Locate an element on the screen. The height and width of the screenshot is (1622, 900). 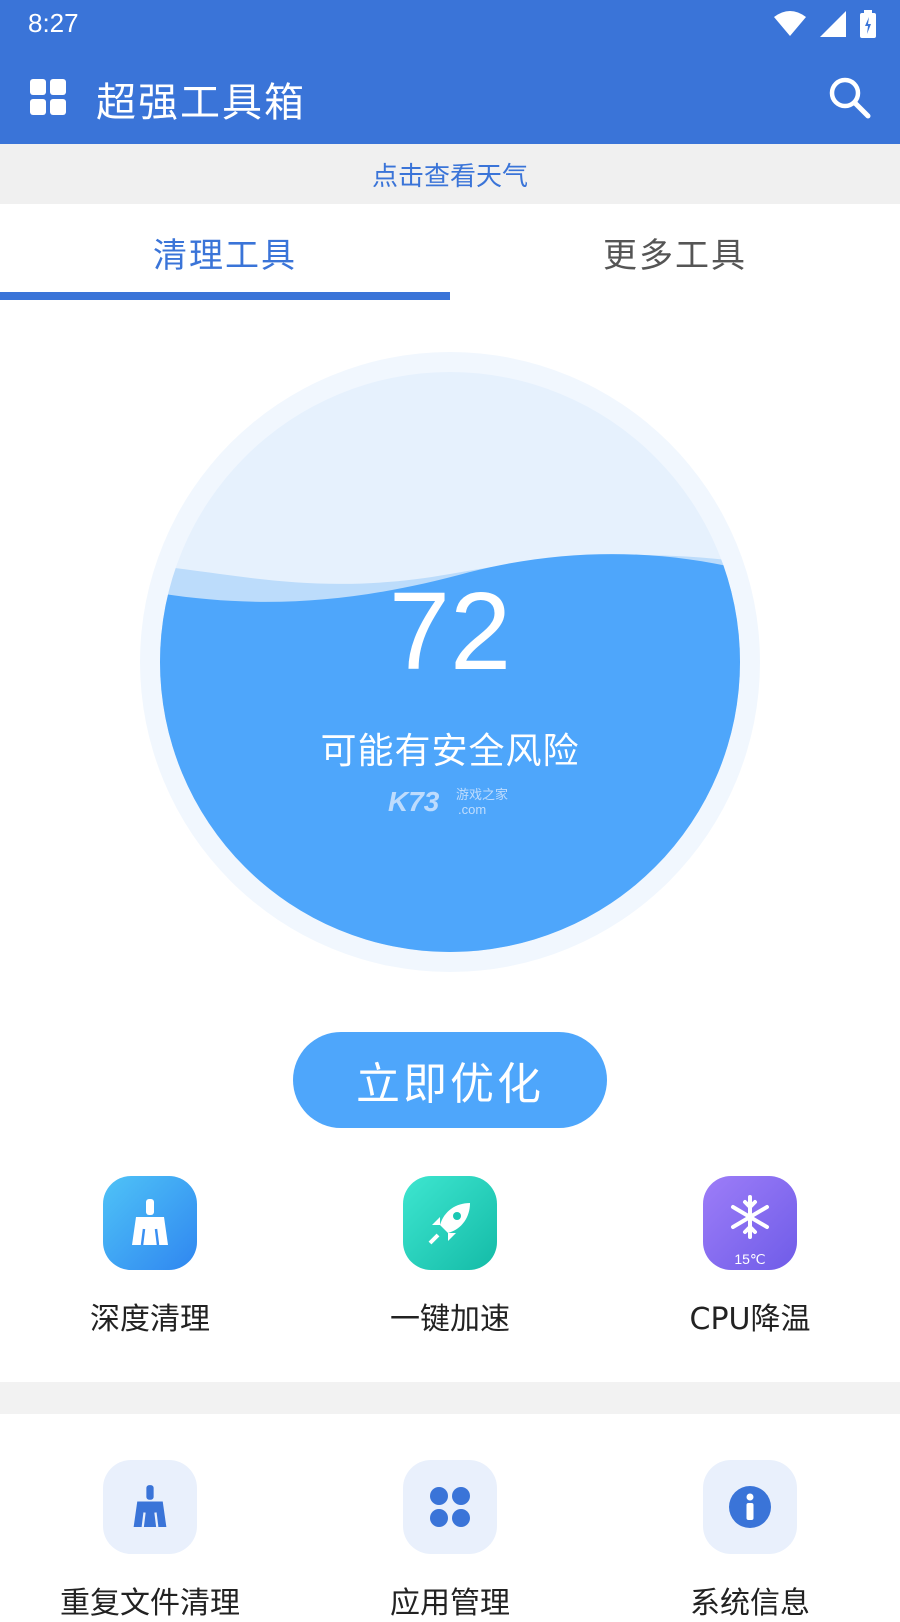
section-divider is located at coordinates (450, 1398).